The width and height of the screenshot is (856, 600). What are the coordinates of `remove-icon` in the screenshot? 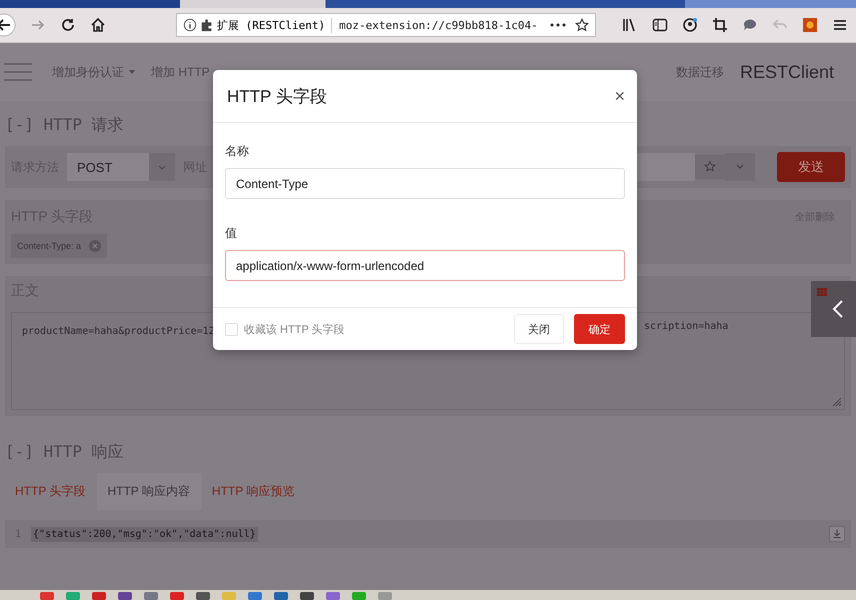 It's located at (95, 246).